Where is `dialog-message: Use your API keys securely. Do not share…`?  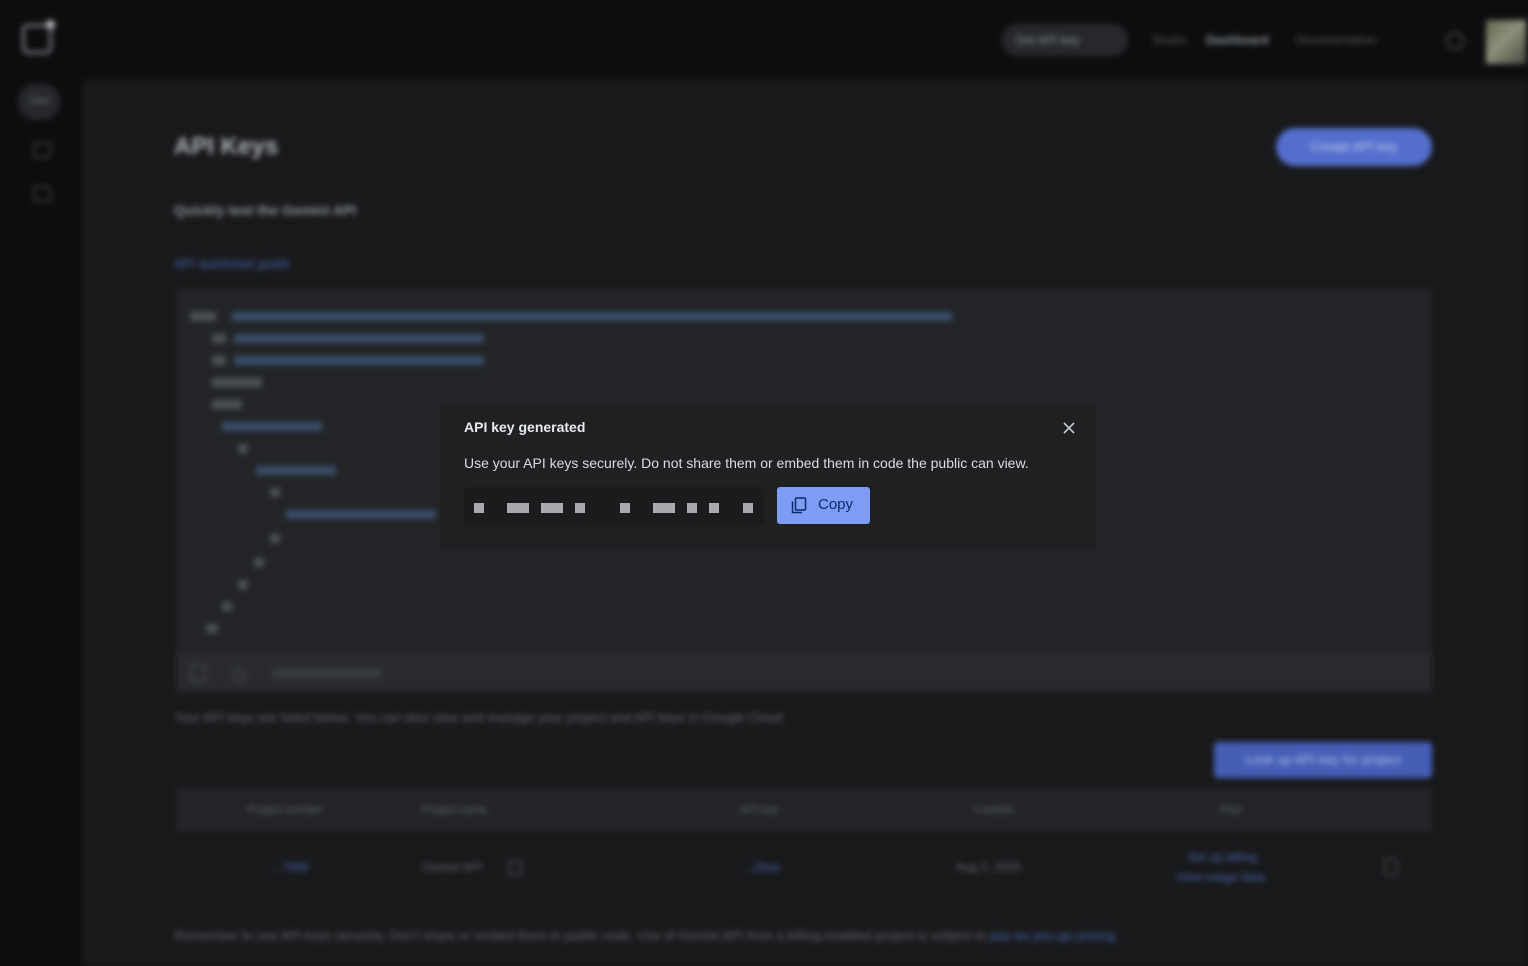
dialog-message: Use your API keys securely. Do not share… is located at coordinates (746, 463).